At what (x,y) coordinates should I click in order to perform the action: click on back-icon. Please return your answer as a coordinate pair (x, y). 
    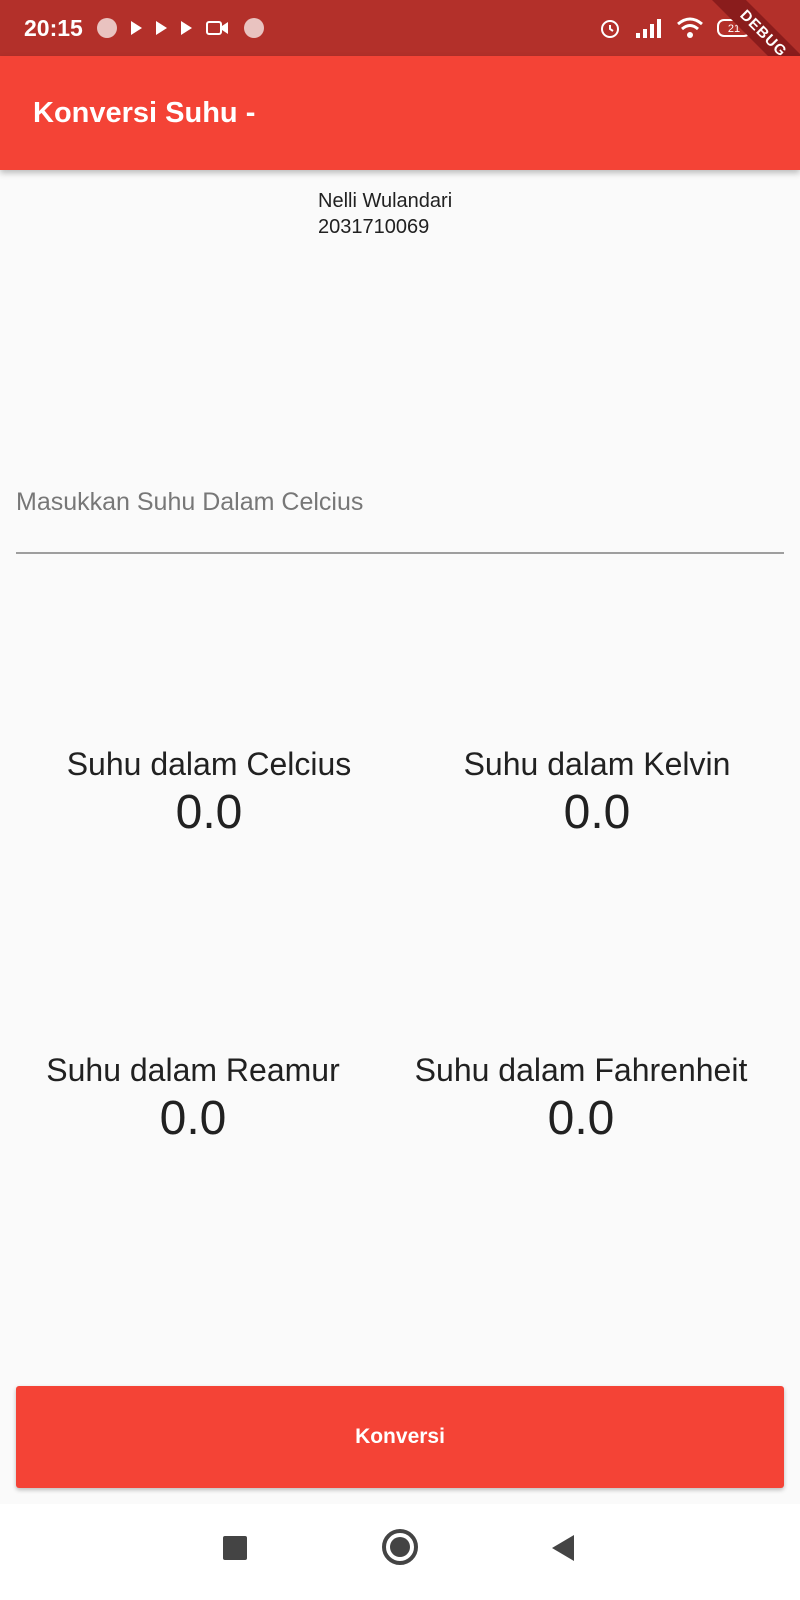
    Looking at the image, I should click on (563, 1548).